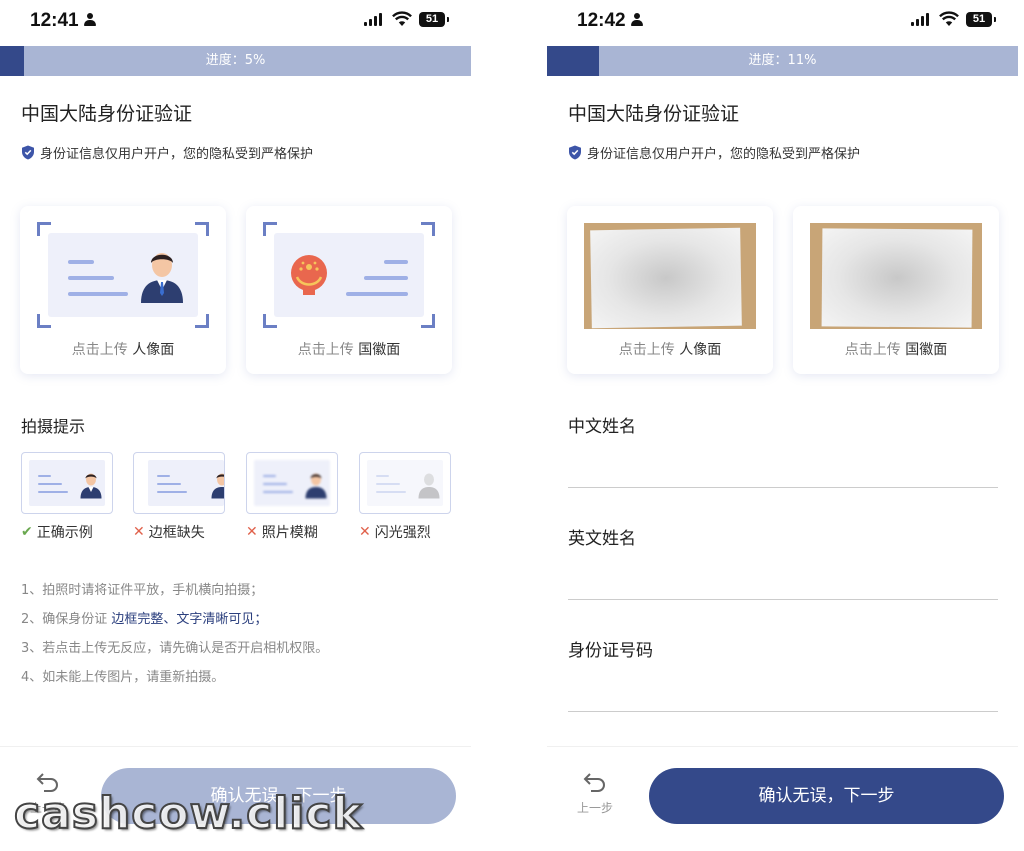 The width and height of the screenshot is (1024, 851). I want to click on back-arrow-icon, so click(594, 782).